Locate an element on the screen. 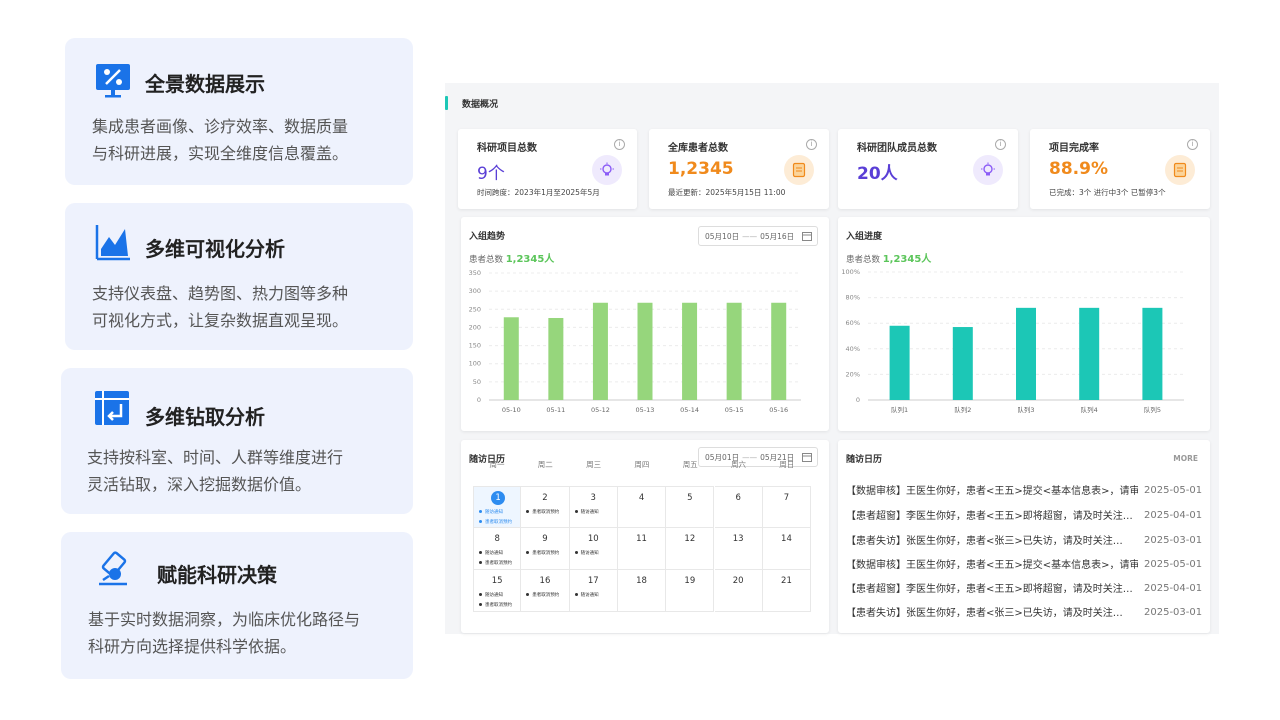  calendar-day-cell: 9 患者取消预约 is located at coordinates (545, 549).